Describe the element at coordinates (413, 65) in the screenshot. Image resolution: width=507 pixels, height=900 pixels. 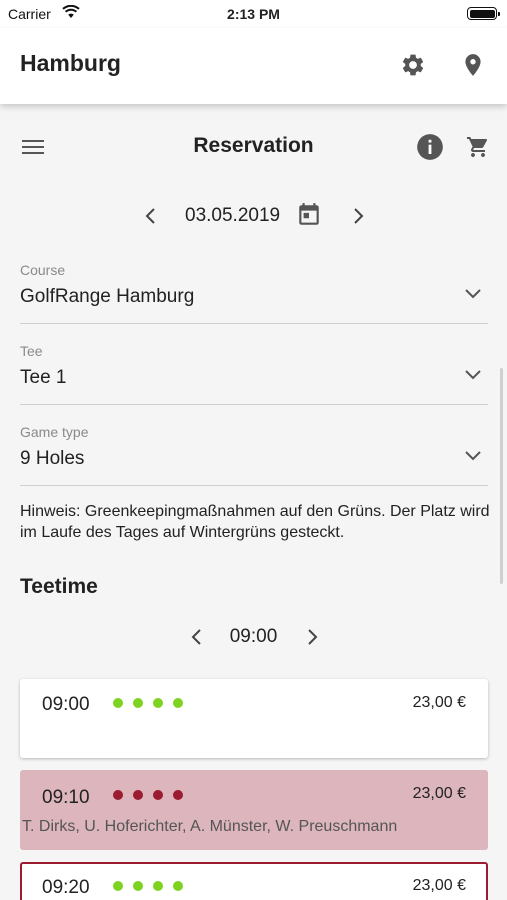
I see `gear-icon` at that location.